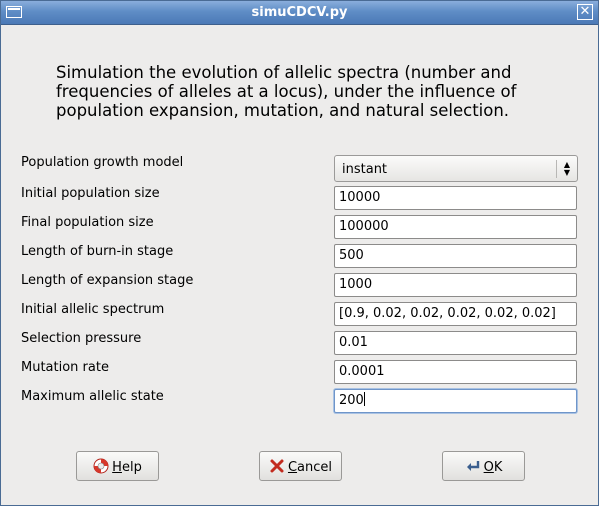 This screenshot has height=506, width=599. I want to click on help-label: elp, so click(131, 467).